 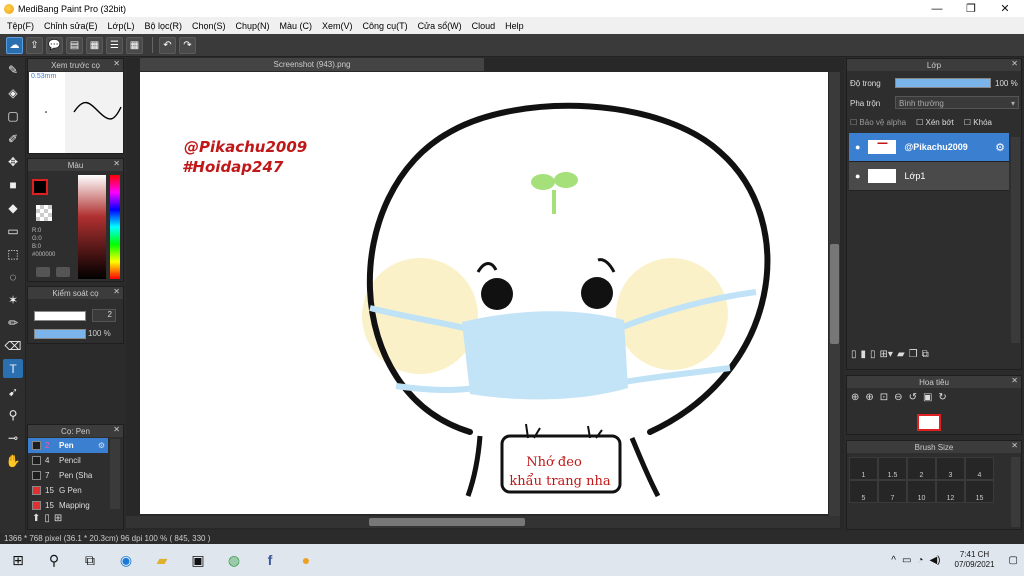 I want to click on list-icon: ☰, so click(x=114, y=45).